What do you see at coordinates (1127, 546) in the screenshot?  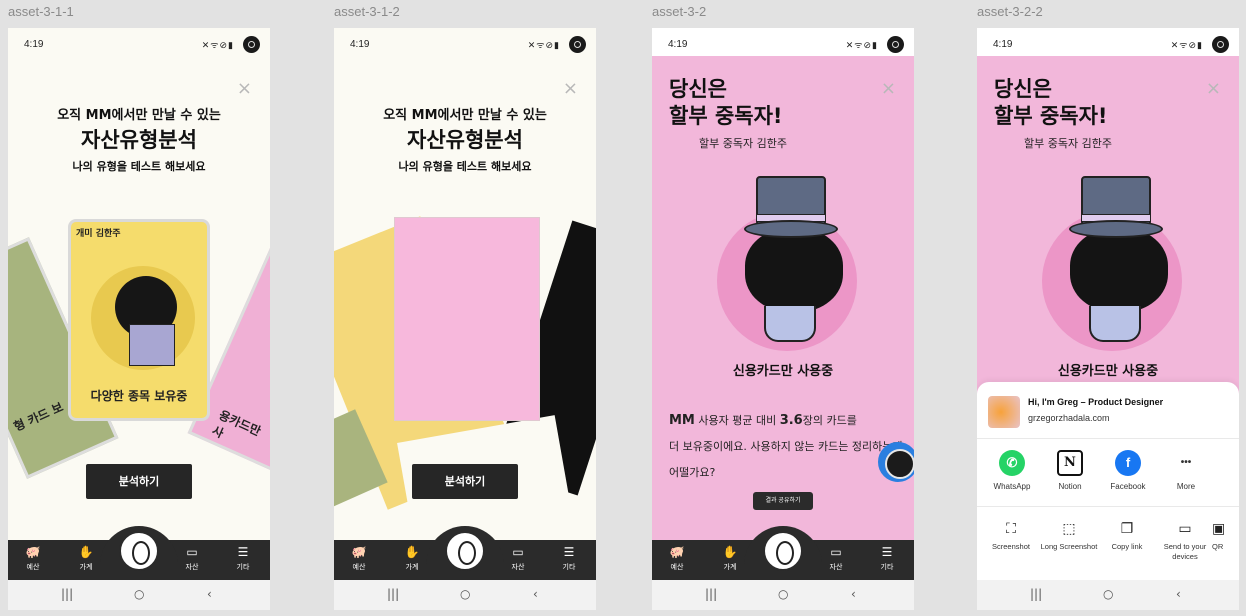 I see `share-tool-label: Copy link` at bounding box center [1127, 546].